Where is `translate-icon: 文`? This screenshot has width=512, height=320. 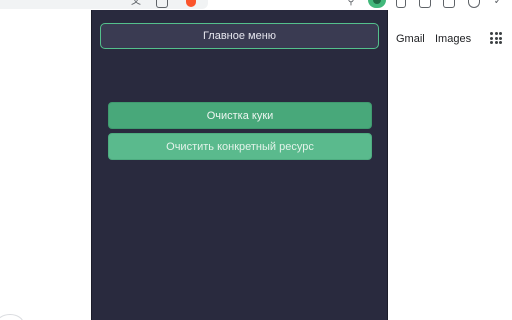
translate-icon: 文 is located at coordinates (136, 4).